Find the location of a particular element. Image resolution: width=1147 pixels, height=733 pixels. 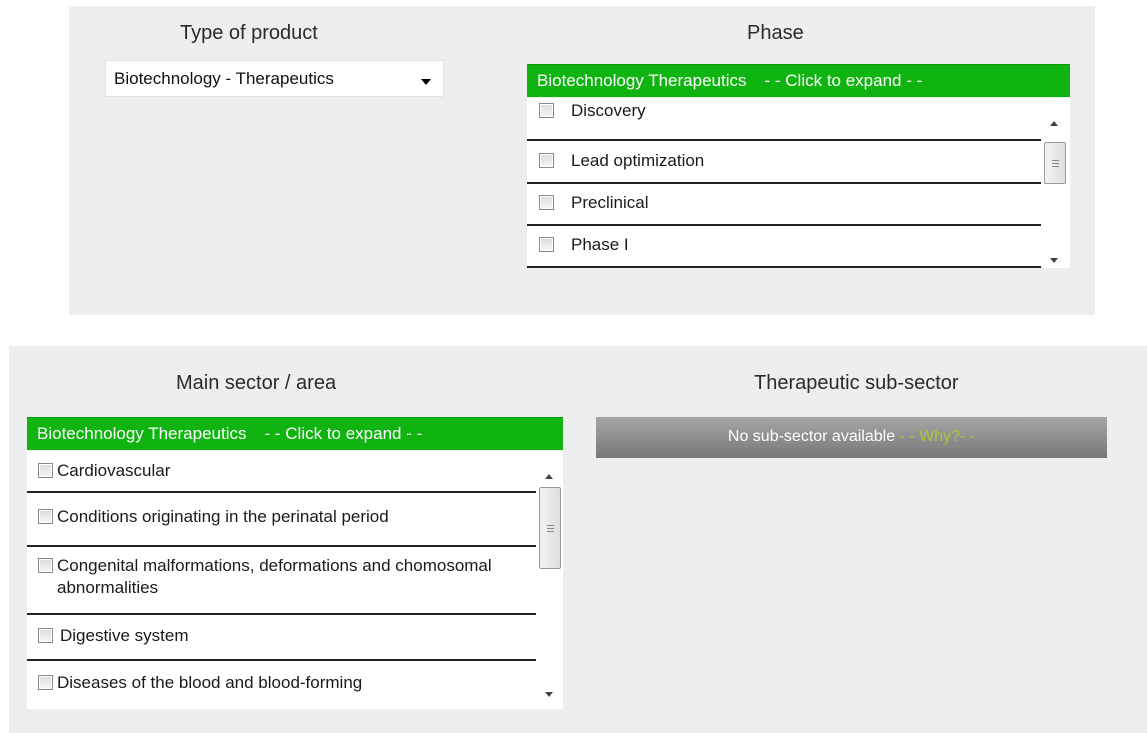

phase-item-label: Lead optimization is located at coordinates (638, 160).